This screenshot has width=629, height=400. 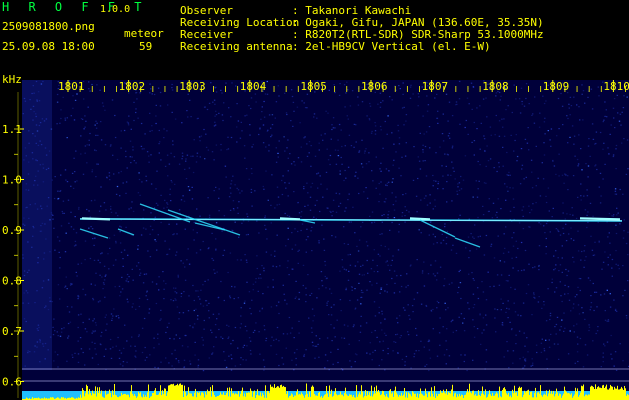 I want to click on x-tick-label: 1806, so click(x=374, y=86).